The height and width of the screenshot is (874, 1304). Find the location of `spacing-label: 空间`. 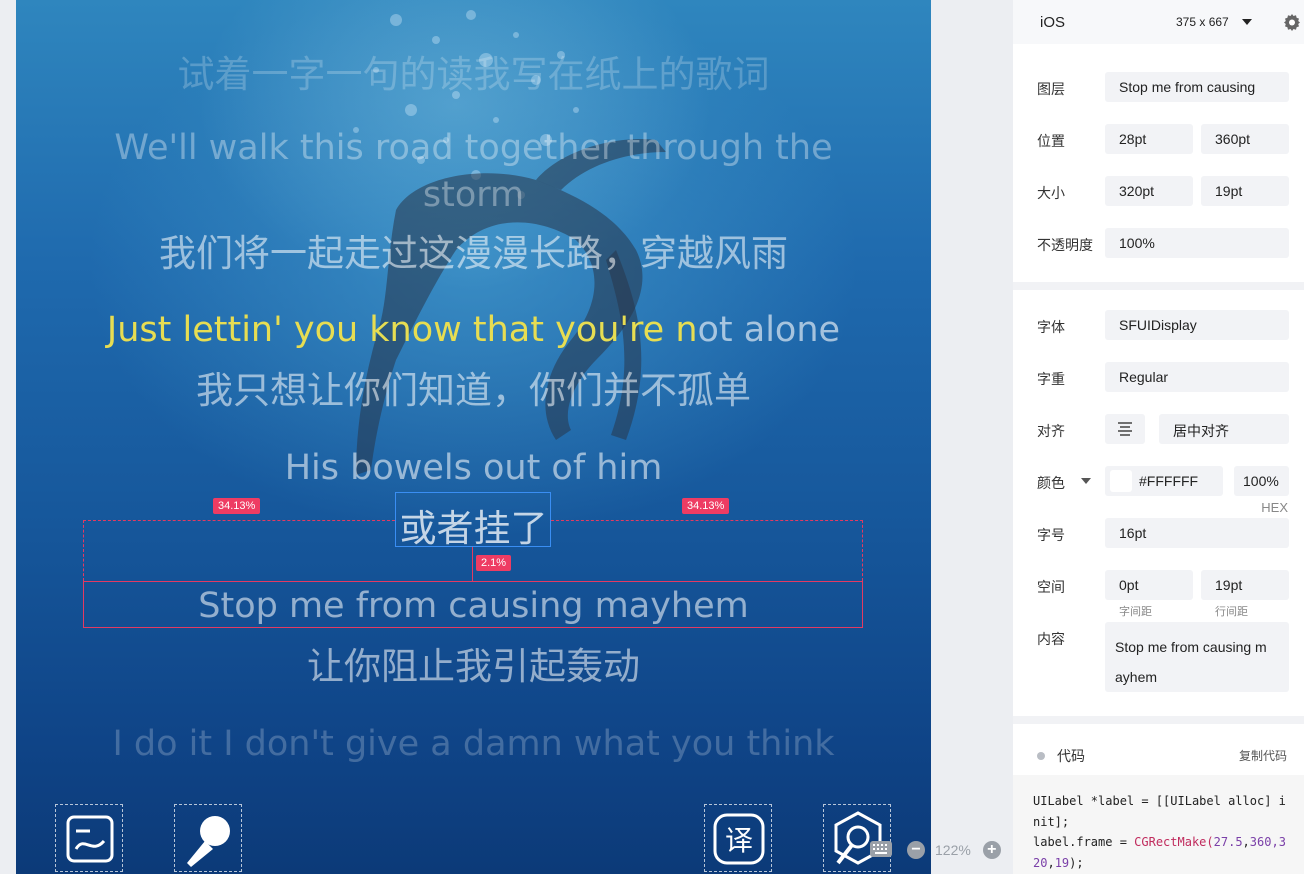

spacing-label: 空间 is located at coordinates (1051, 587).